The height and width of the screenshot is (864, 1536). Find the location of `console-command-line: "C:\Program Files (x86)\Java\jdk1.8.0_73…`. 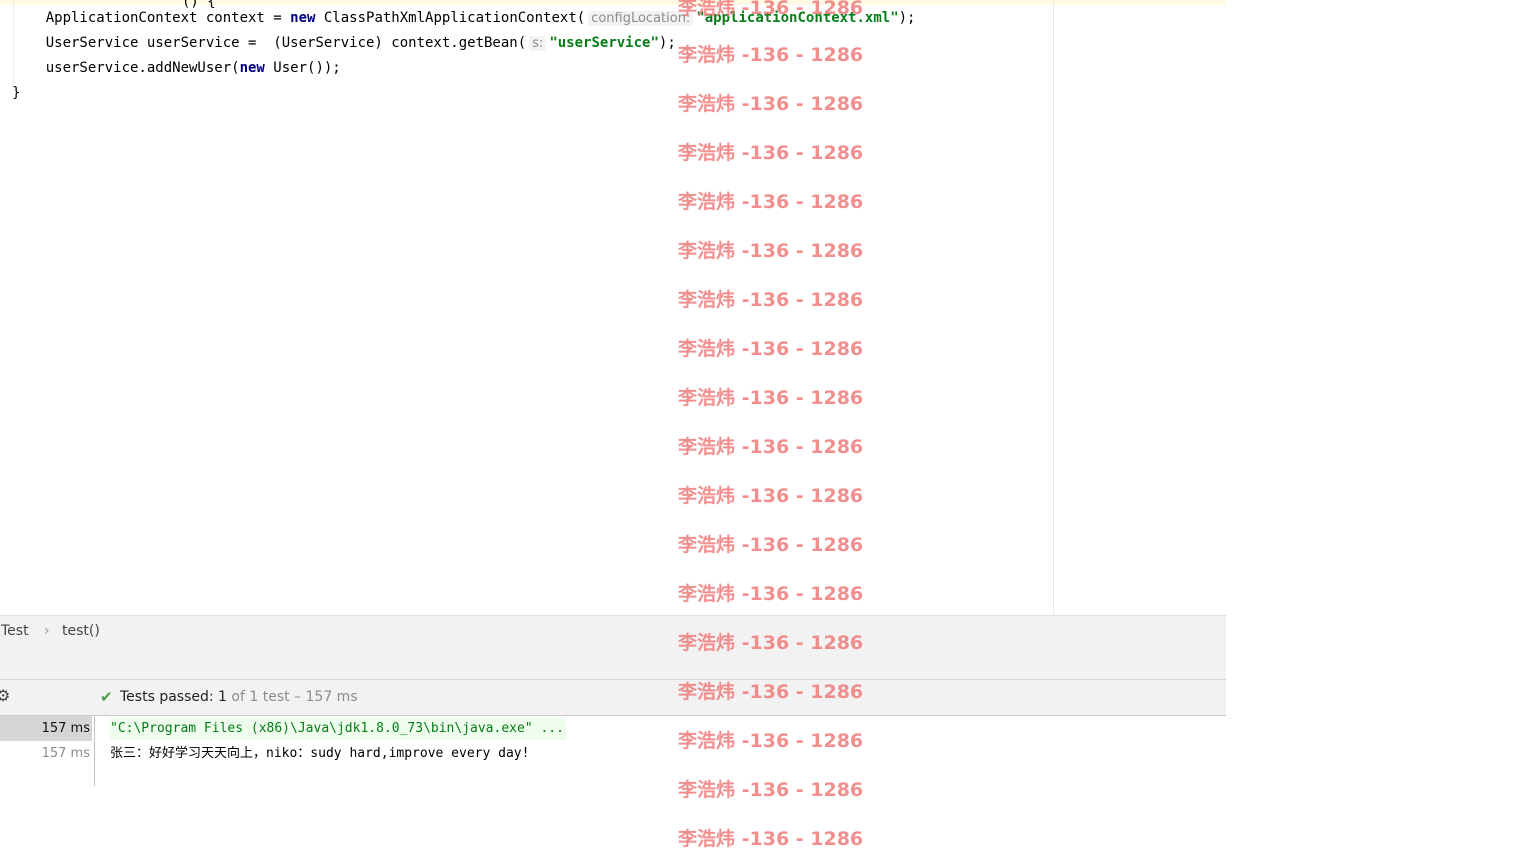

console-command-line: "C:\Program Files (x86)\Java\jdk1.8.0_73… is located at coordinates (338, 729).